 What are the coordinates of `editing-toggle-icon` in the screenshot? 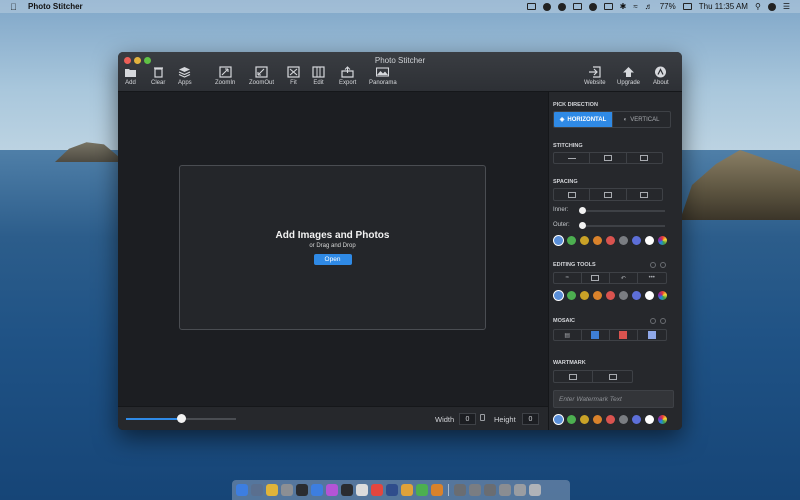 It's located at (663, 265).